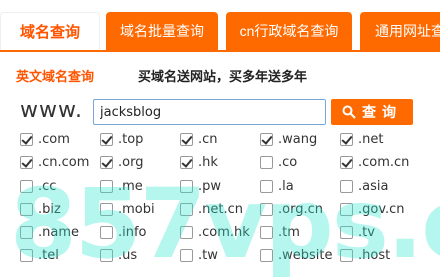 The height and width of the screenshot is (280, 440). What do you see at coordinates (373, 186) in the screenshot?
I see `extension-label: .asia` at bounding box center [373, 186].